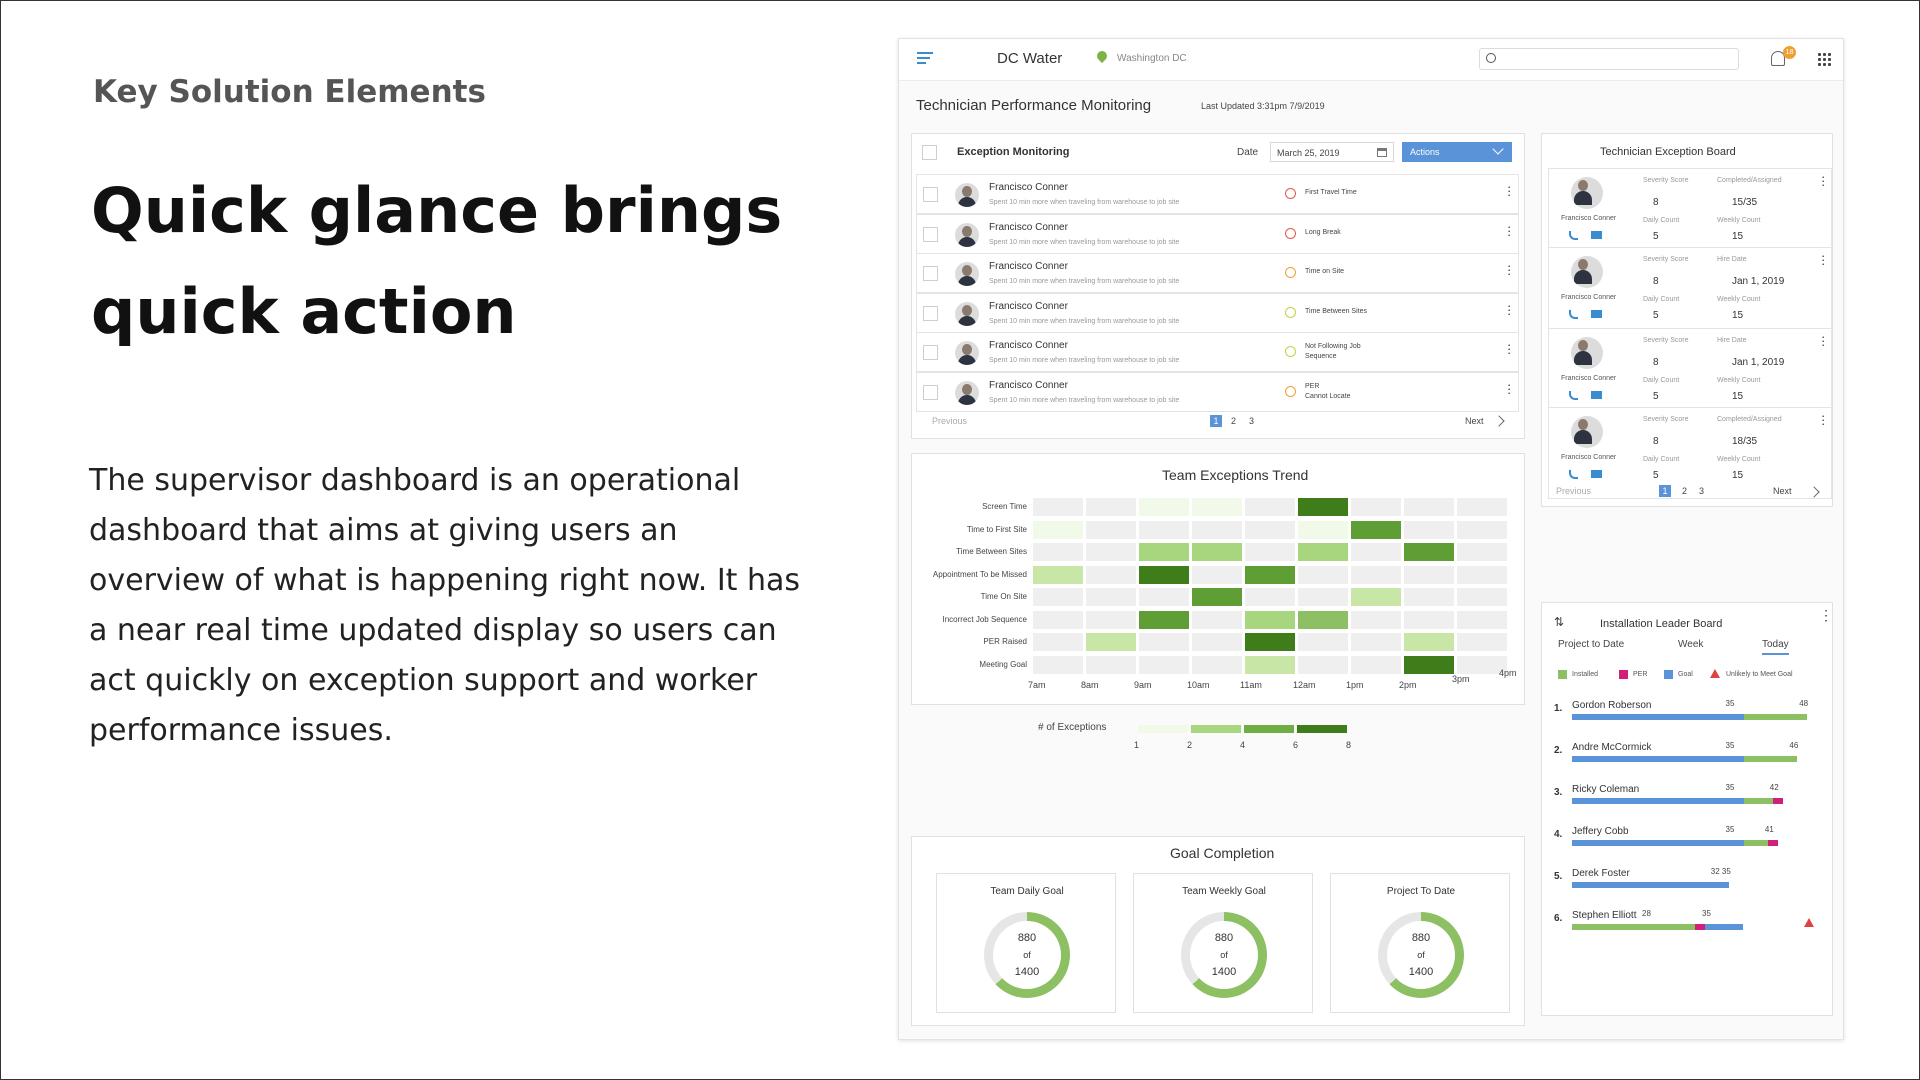 The width and height of the screenshot is (1920, 1080). I want to click on chevron-right-icon, so click(1499, 421).